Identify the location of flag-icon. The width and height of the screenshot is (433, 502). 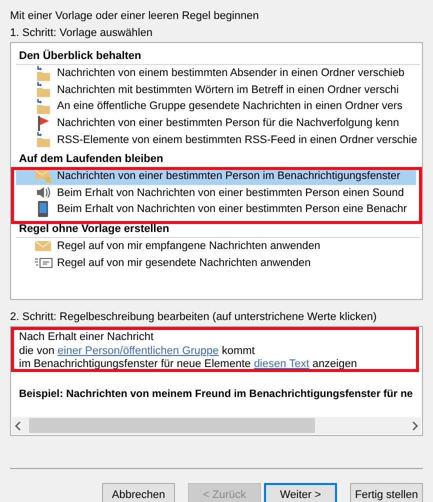
(43, 123).